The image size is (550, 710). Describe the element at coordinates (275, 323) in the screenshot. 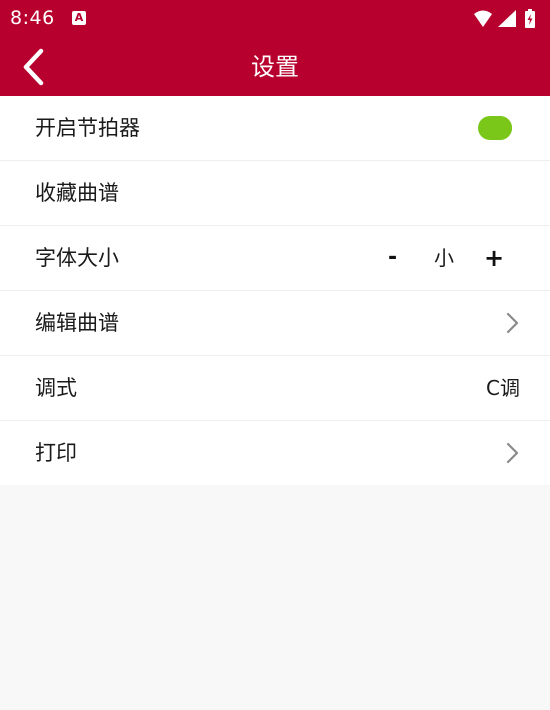

I see `setting-row-edit-score: 编辑曲谱` at that location.